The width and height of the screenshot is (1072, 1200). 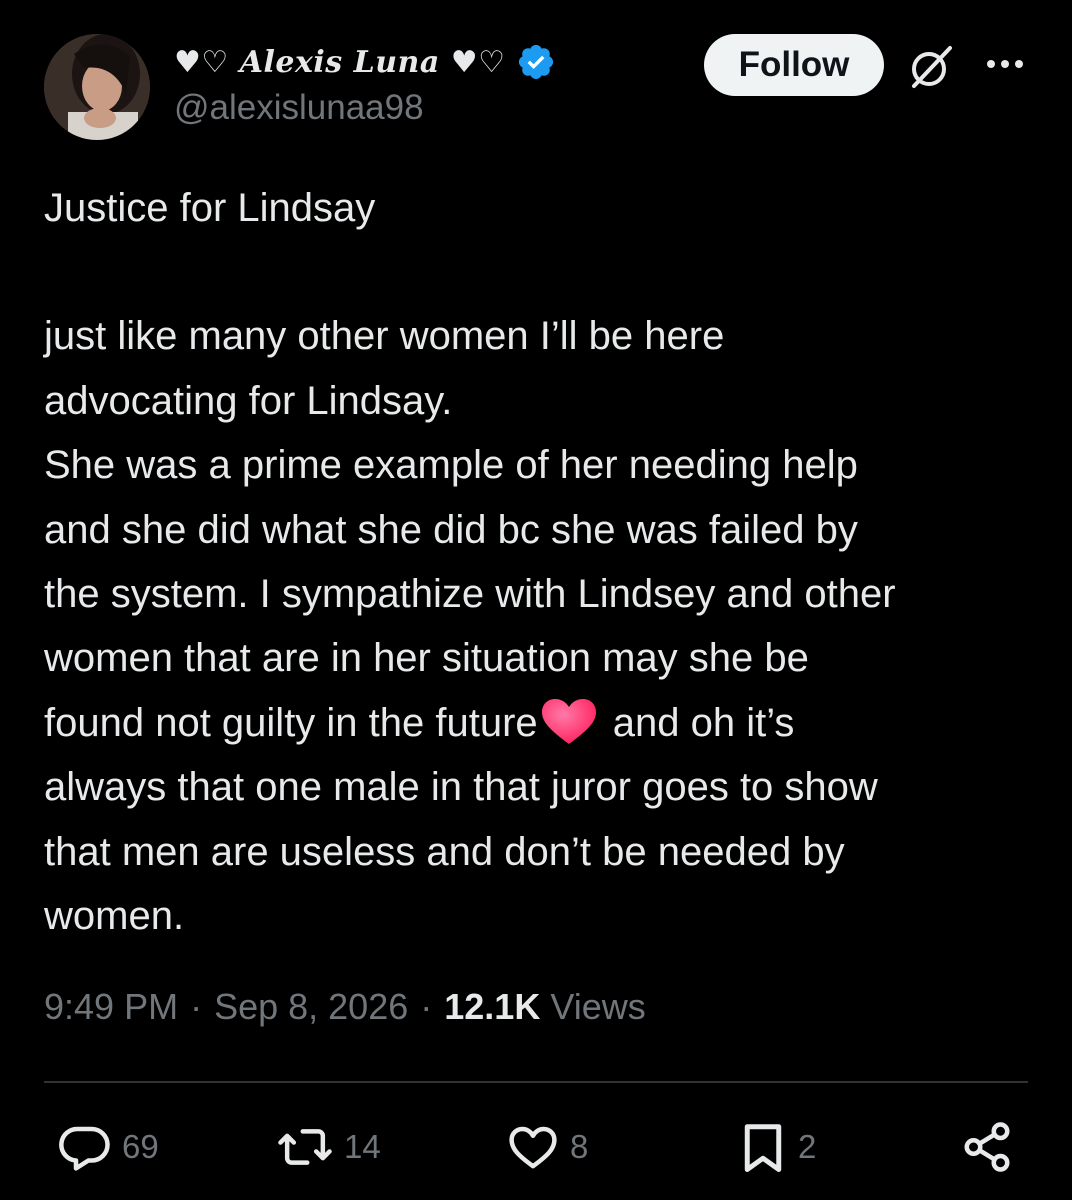 What do you see at coordinates (340, 62) in the screenshot?
I see `display-name: ♥♡ Alexis Luna ♥♡` at bounding box center [340, 62].